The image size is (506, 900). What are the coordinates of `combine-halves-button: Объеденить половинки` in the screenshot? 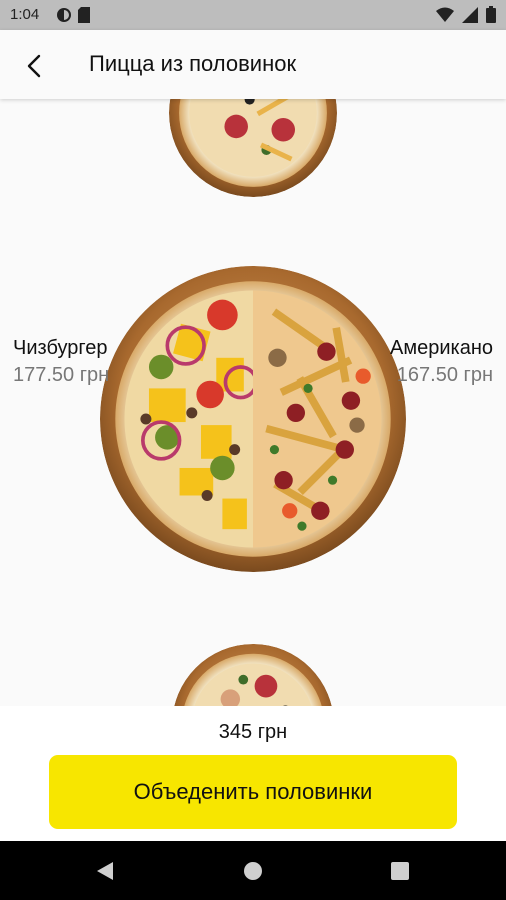 It's located at (253, 792).